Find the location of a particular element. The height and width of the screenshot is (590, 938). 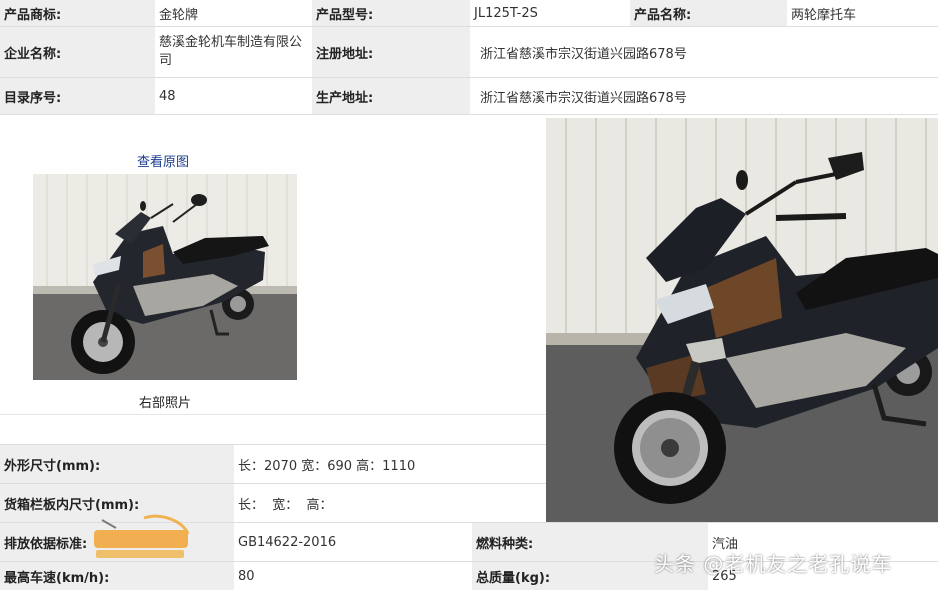

name-label: 产品名称: is located at coordinates (708, 13).